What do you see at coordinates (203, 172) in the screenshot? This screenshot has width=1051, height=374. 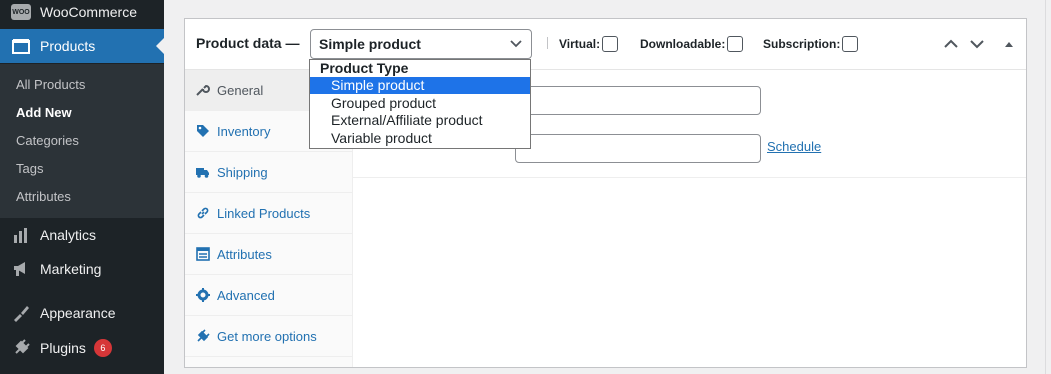 I see `truck-icon` at bounding box center [203, 172].